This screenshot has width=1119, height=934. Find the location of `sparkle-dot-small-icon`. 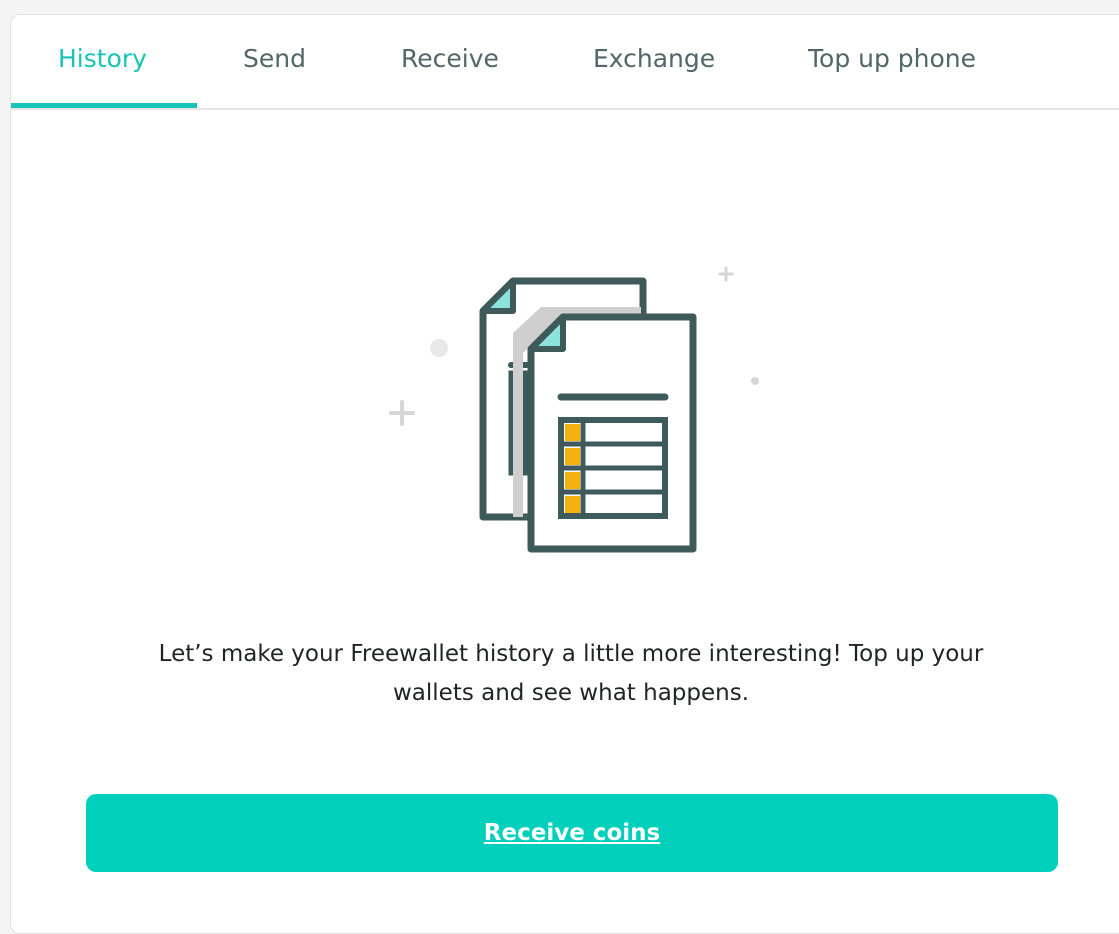

sparkle-dot-small-icon is located at coordinates (755, 381).